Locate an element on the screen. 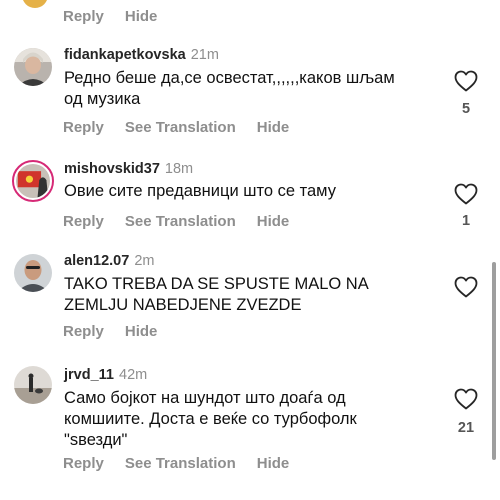 Image resolution: width=500 pixels, height=500 pixels. comment-time: 2m is located at coordinates (144, 261).